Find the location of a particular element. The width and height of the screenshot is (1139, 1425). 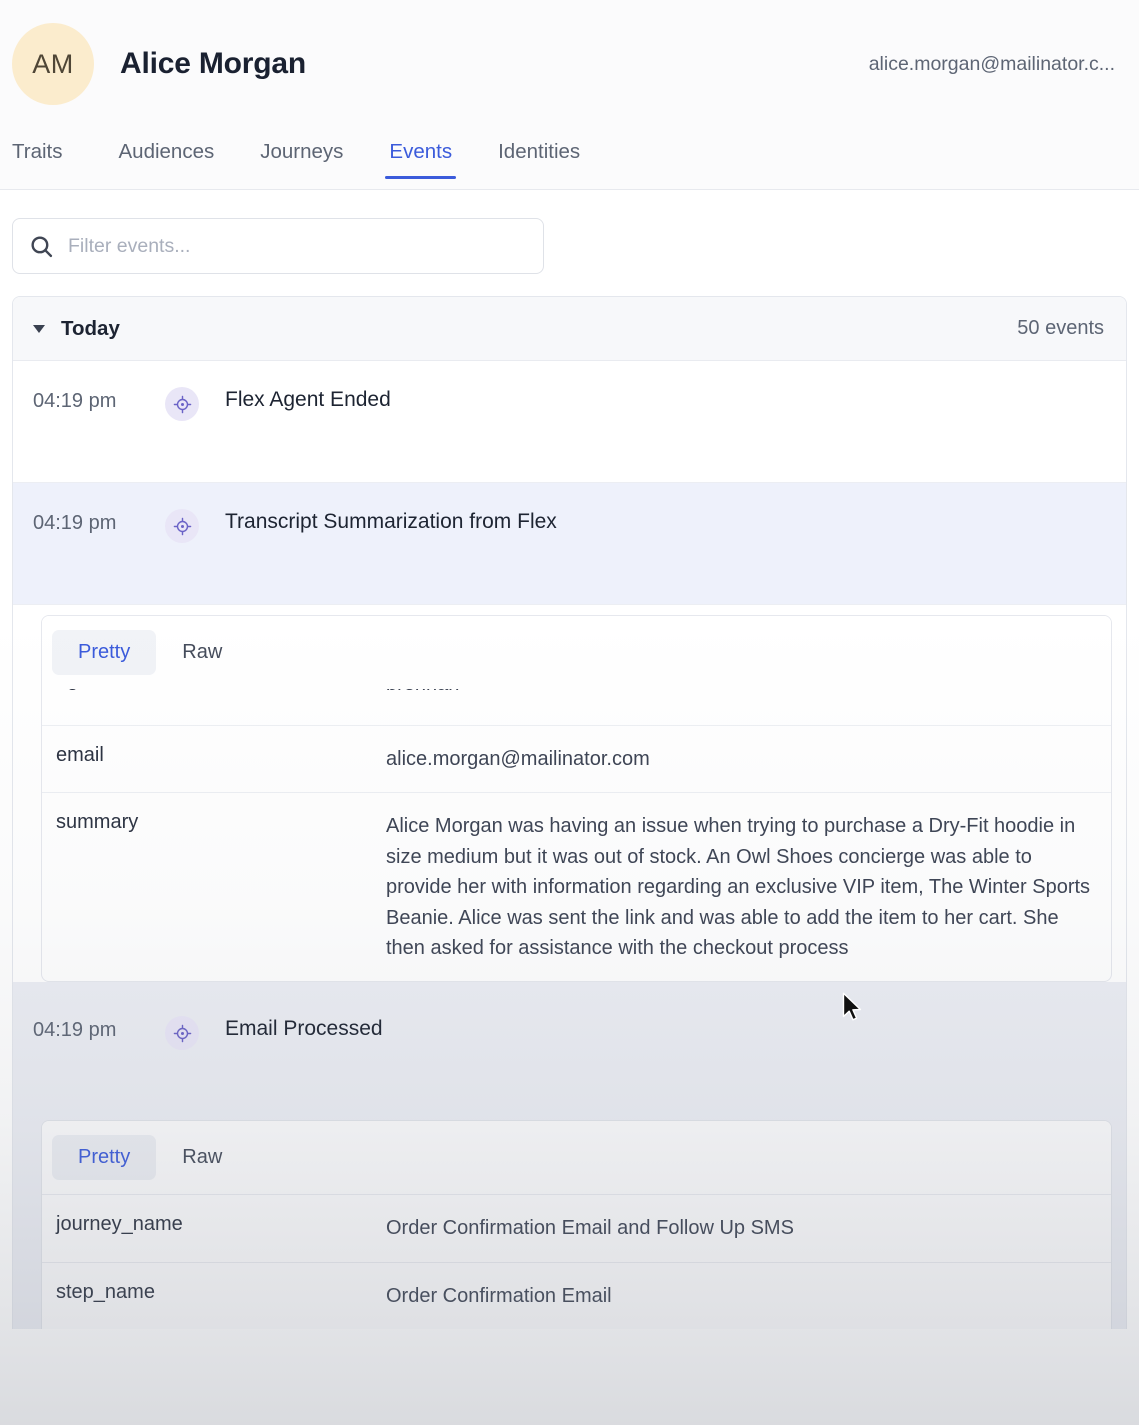

search-input is located at coordinates (297, 246).